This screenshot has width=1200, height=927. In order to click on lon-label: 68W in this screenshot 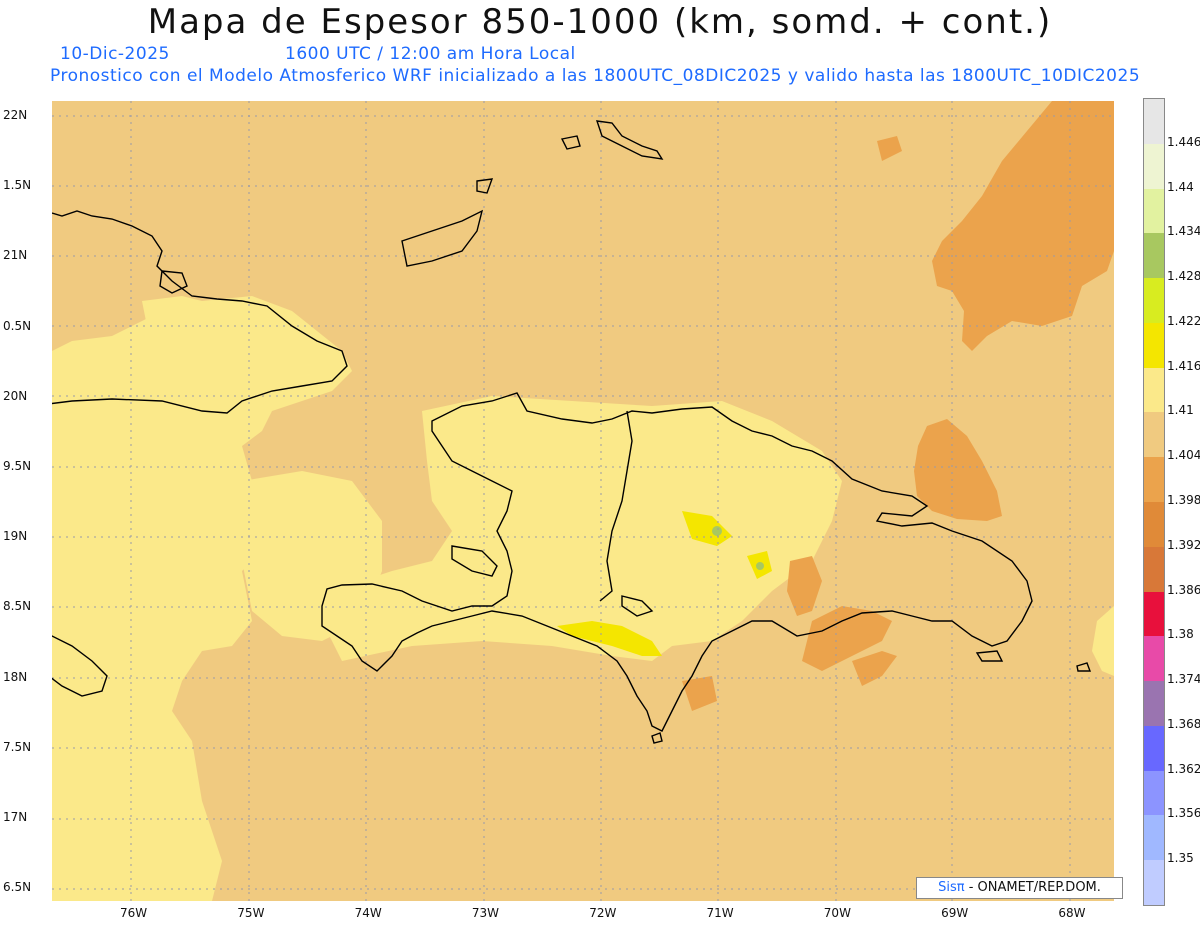, I will do `click(1072, 913)`.